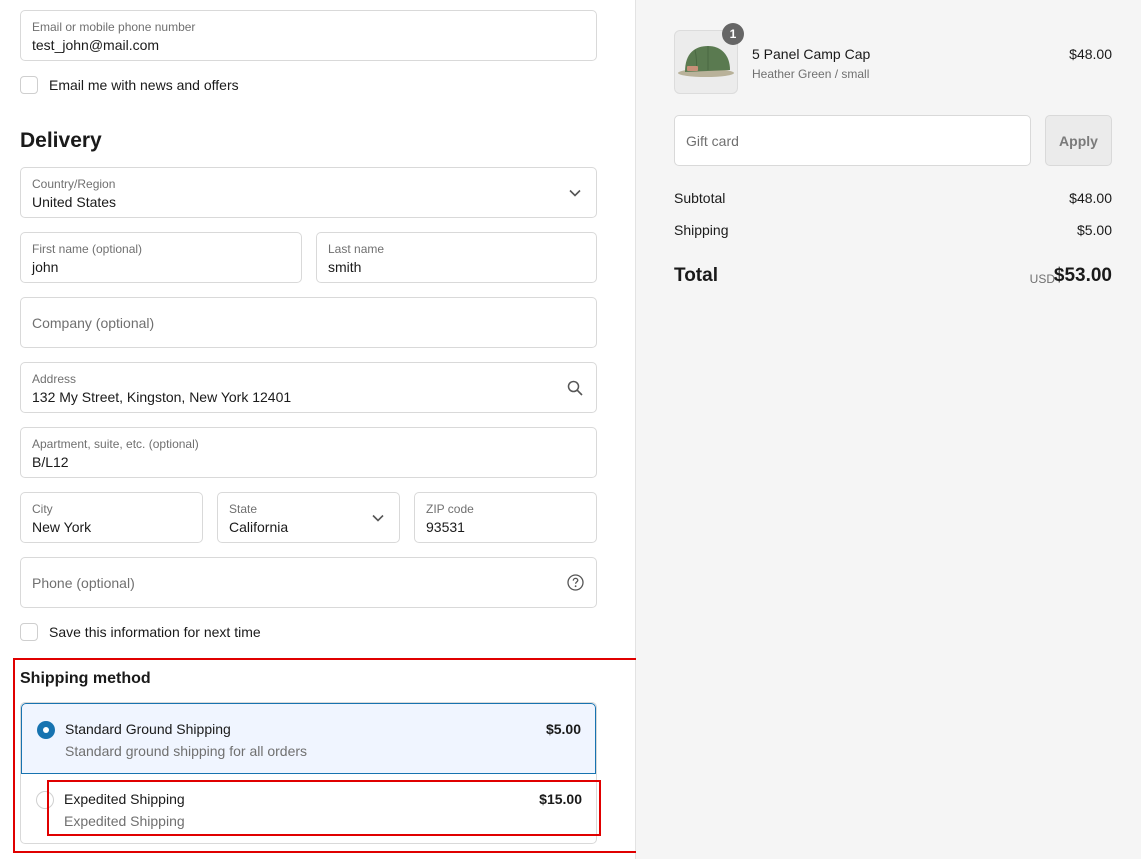 The image size is (1141, 859). I want to click on save-info-checkbox-row: Save this information for next time, so click(140, 632).